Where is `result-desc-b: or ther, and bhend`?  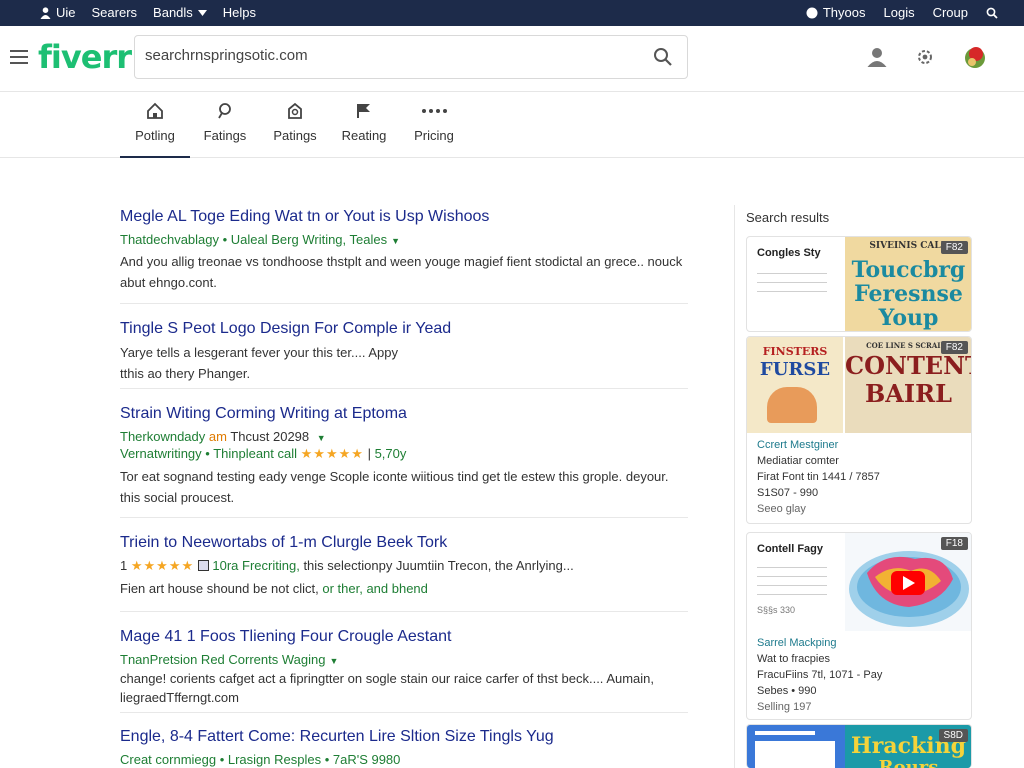 result-desc-b: or ther, and bhend is located at coordinates (375, 588).